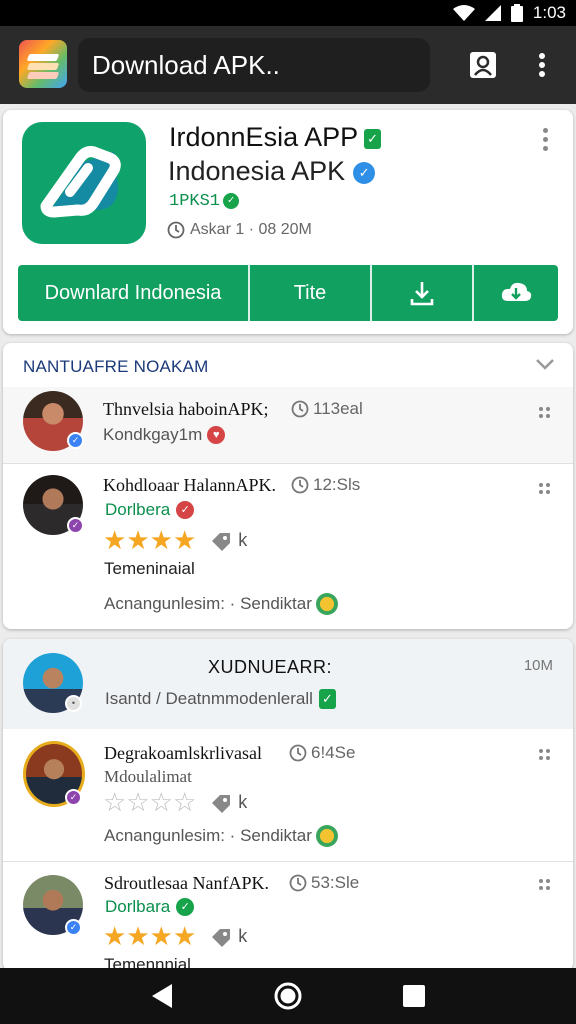  I want to click on heart-badge-icon: ✓, so click(185, 510).